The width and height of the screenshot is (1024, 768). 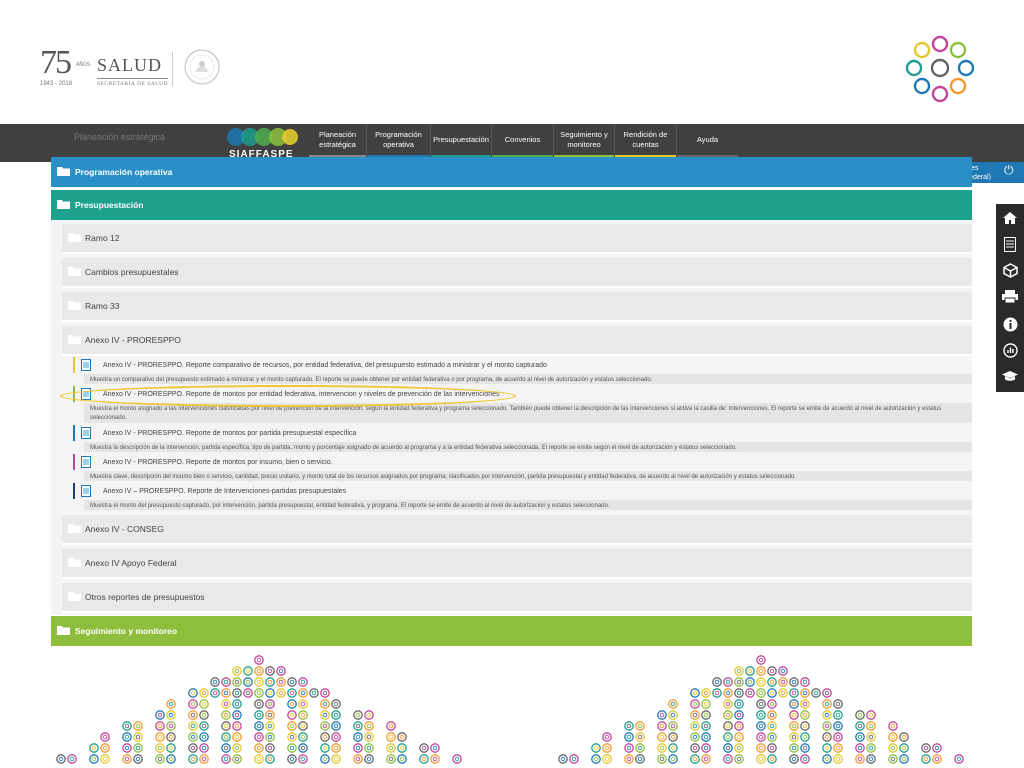 I want to click on subsection-ramo-12: Ramo 12, so click(x=517, y=239).